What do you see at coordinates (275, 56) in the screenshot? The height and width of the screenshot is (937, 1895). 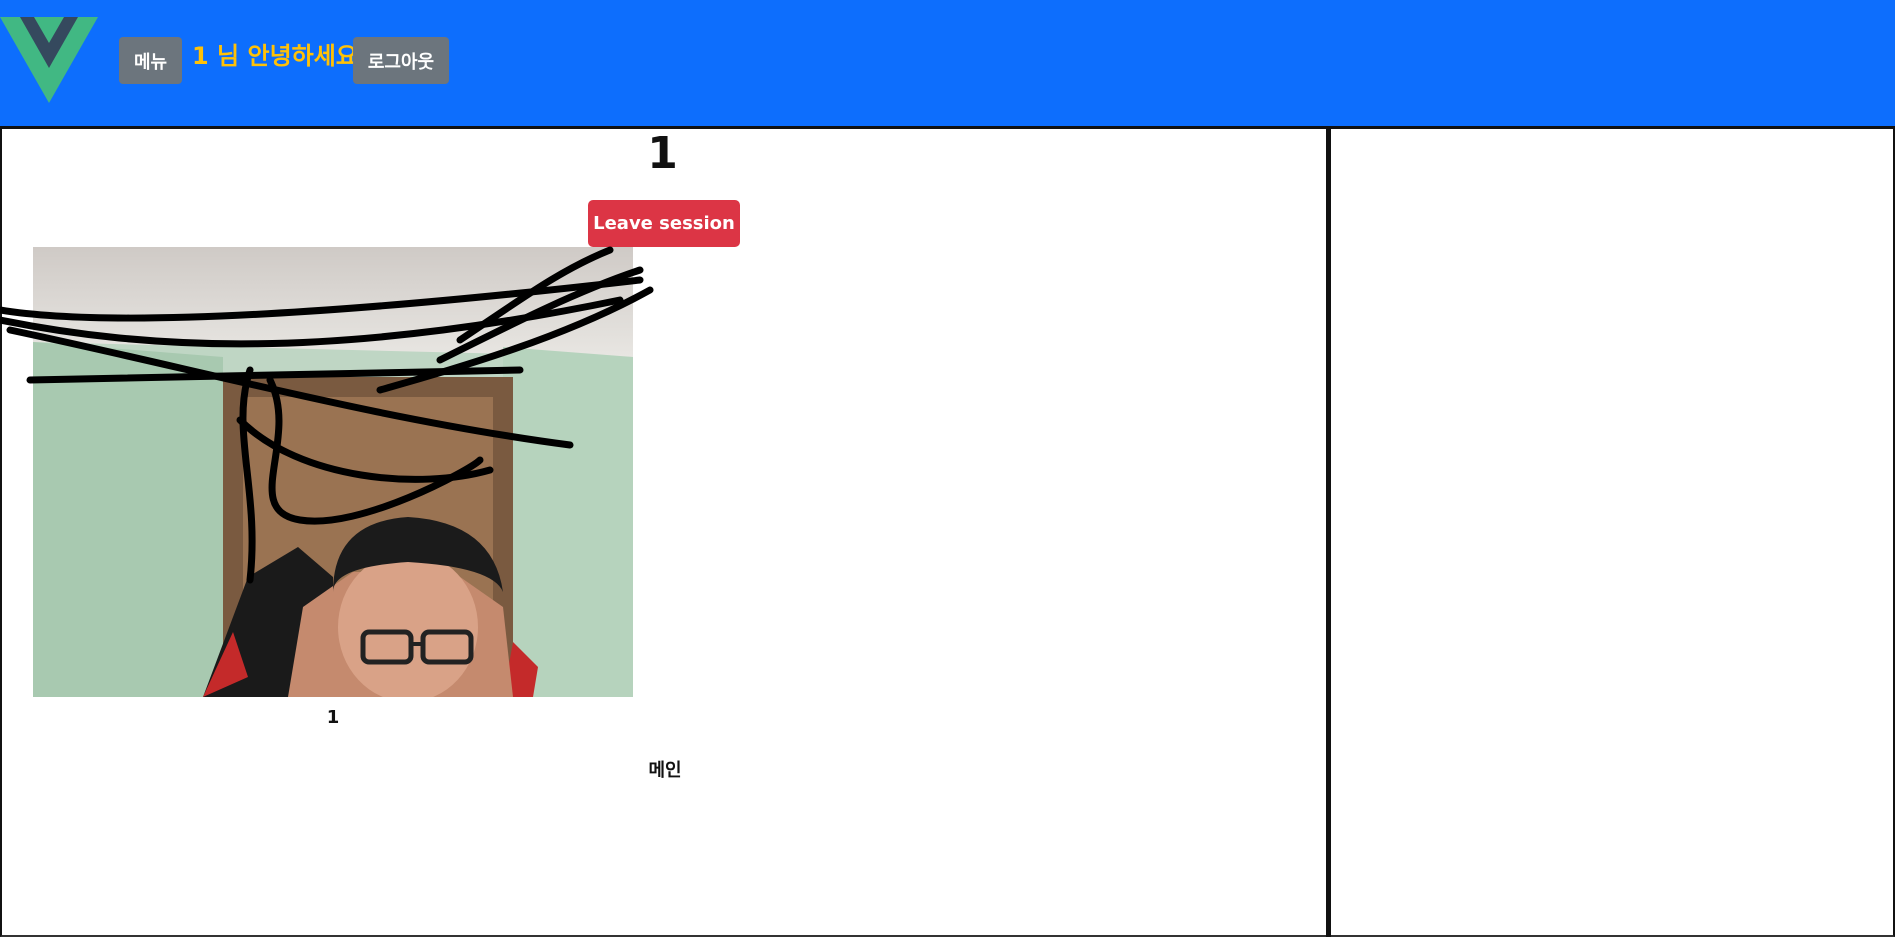 I see `greeting-text: 1 님 안녕하세요` at bounding box center [275, 56].